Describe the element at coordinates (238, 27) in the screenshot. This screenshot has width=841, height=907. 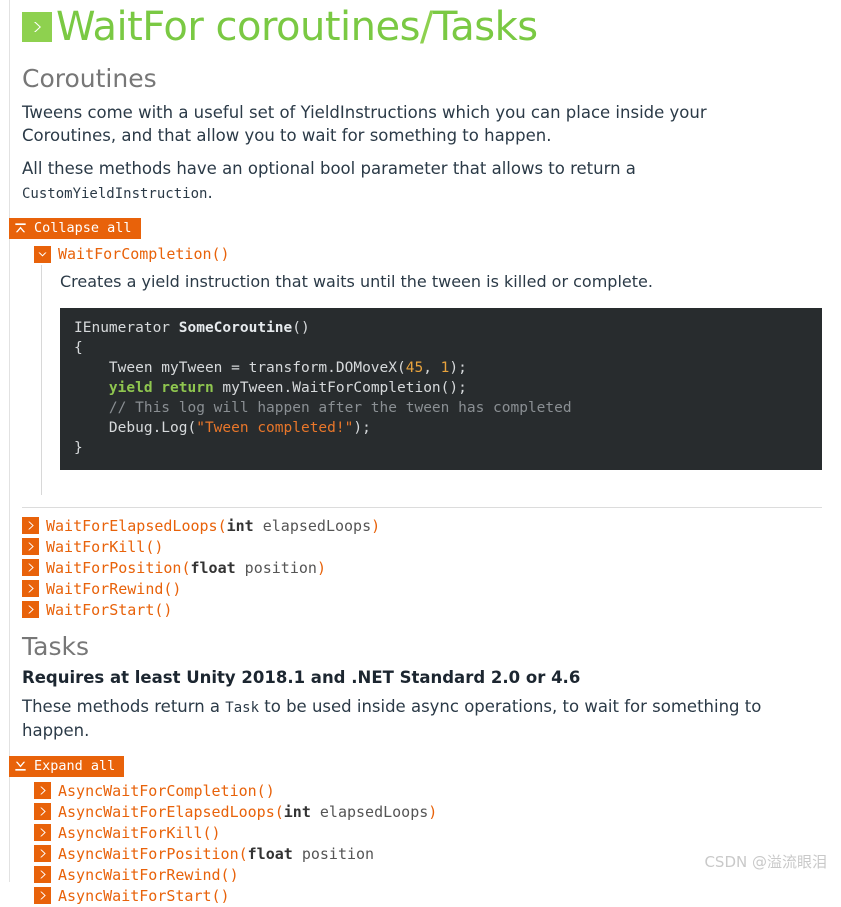
I see `page-title-main: WaitFor coroutines` at that location.